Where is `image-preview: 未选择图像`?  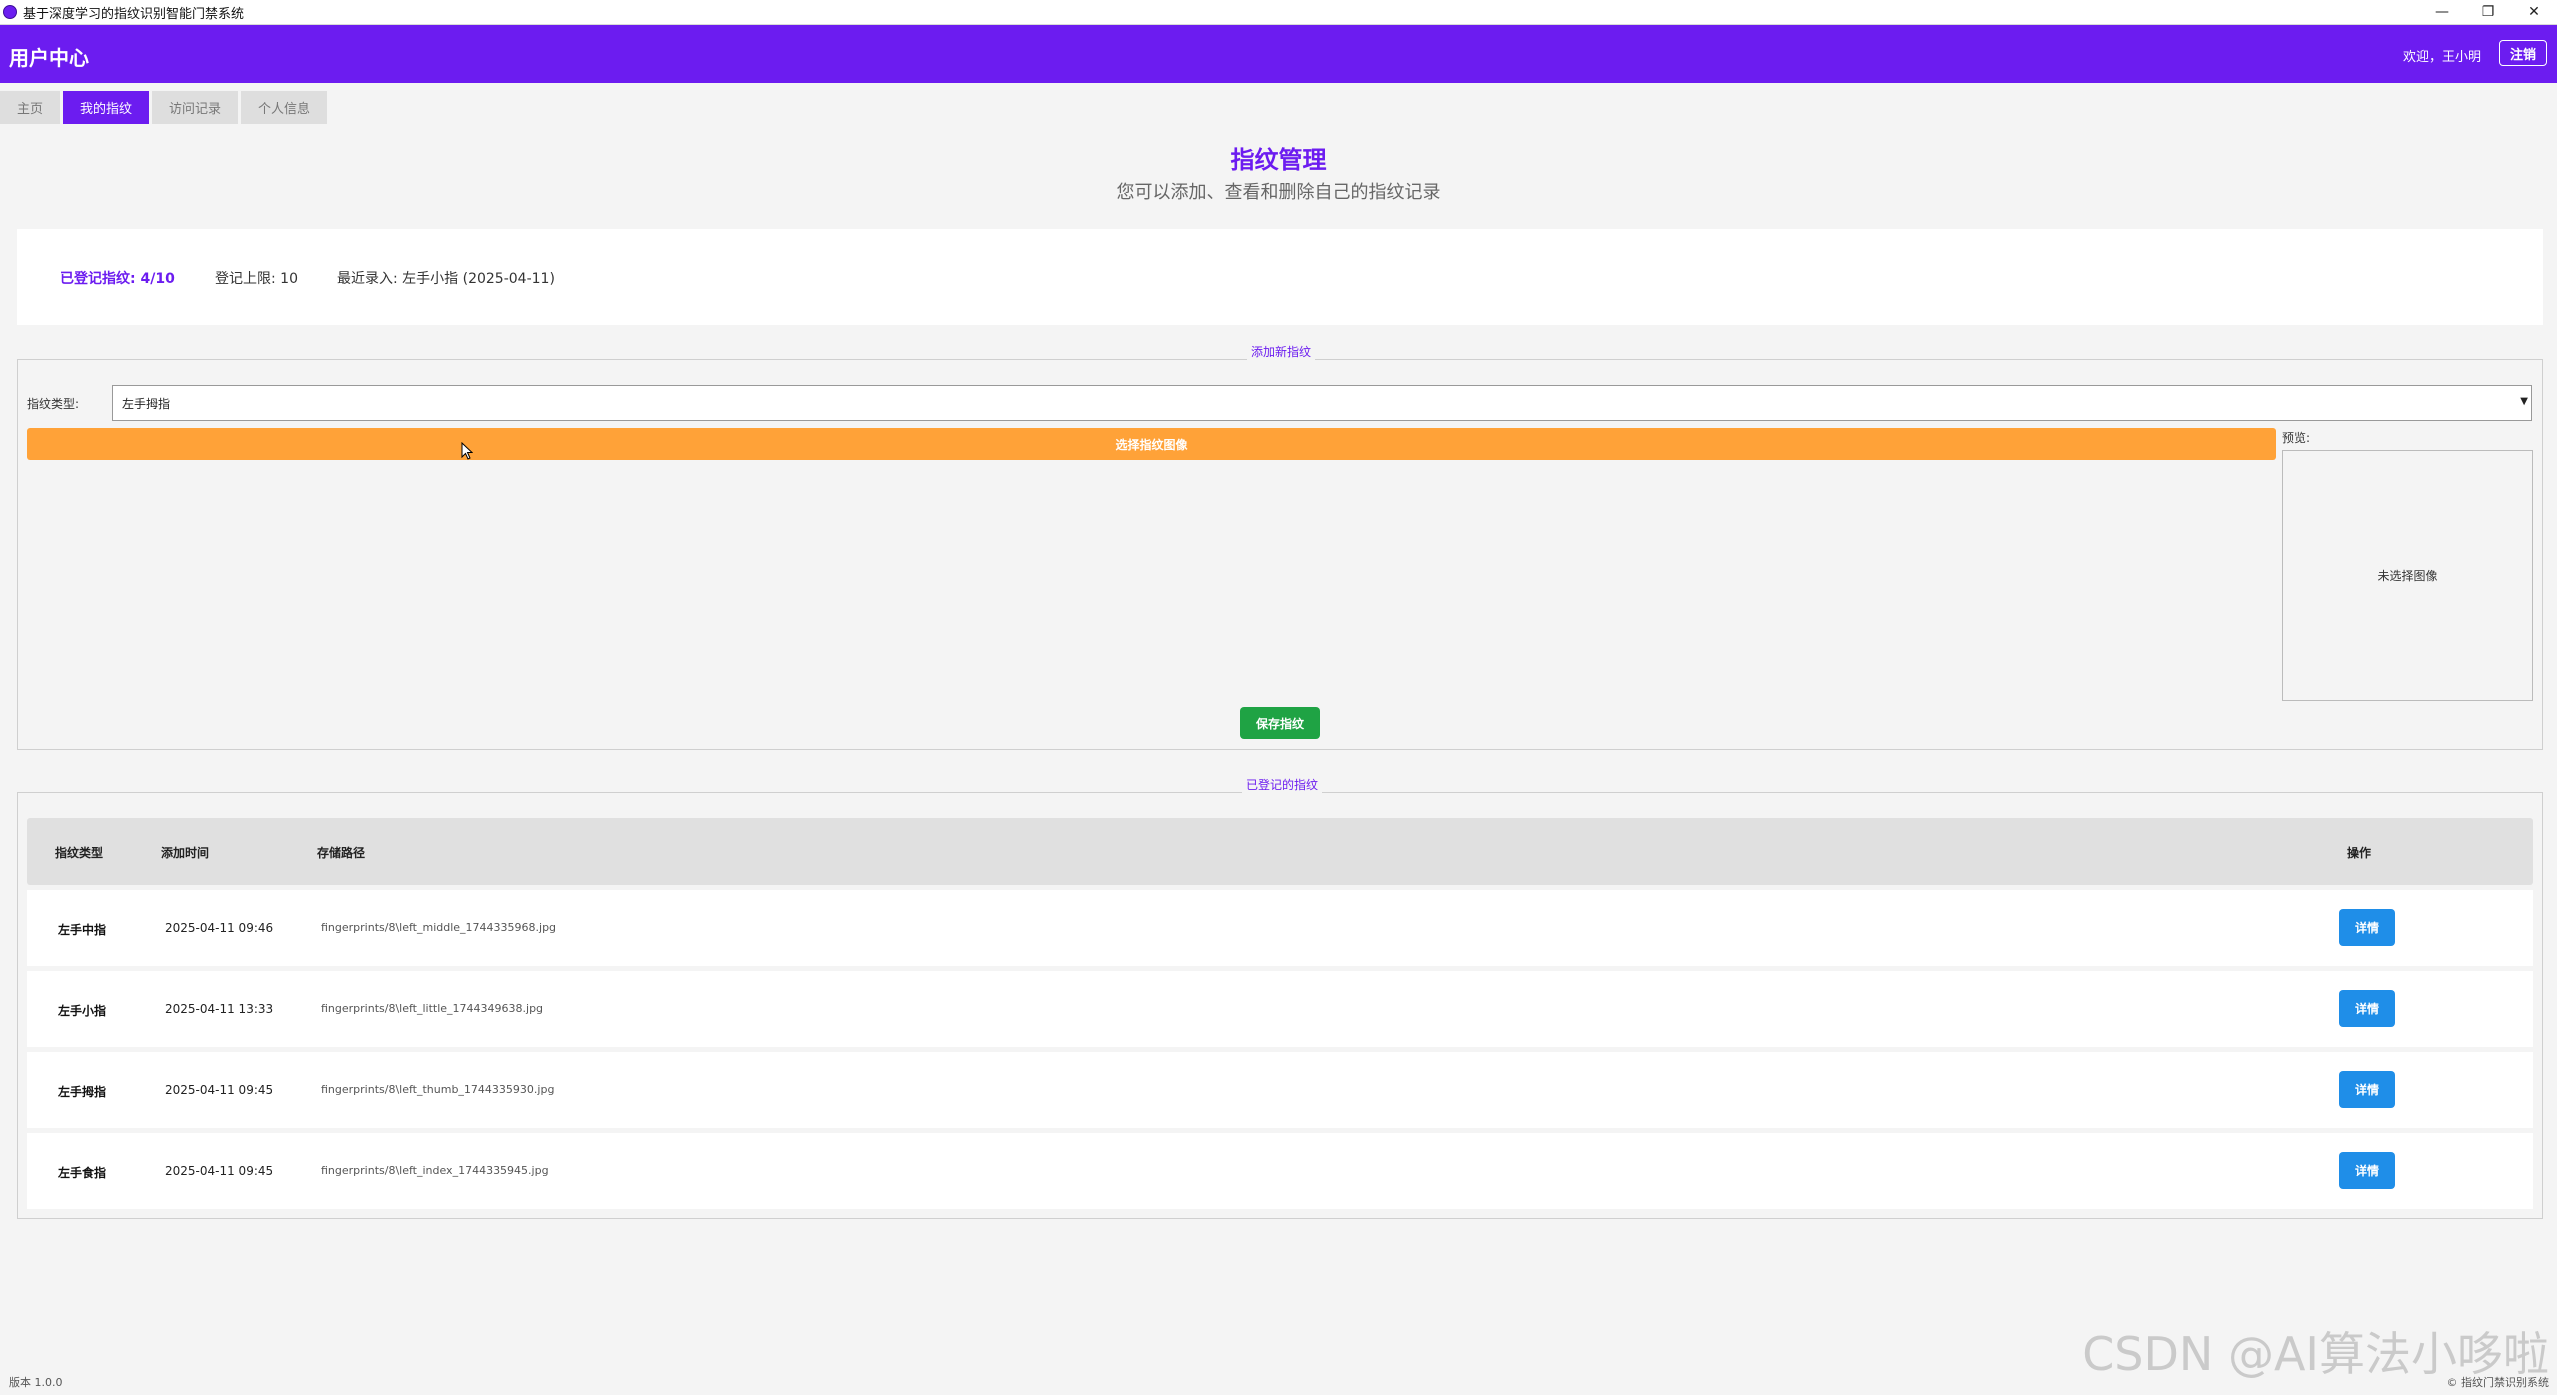 image-preview: 未选择图像 is located at coordinates (2407, 575).